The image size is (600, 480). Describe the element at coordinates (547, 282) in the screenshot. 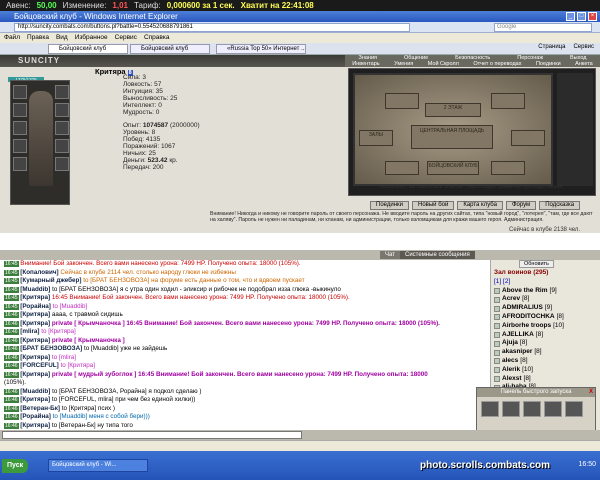

I see `page-links: [1] [2]` at that location.